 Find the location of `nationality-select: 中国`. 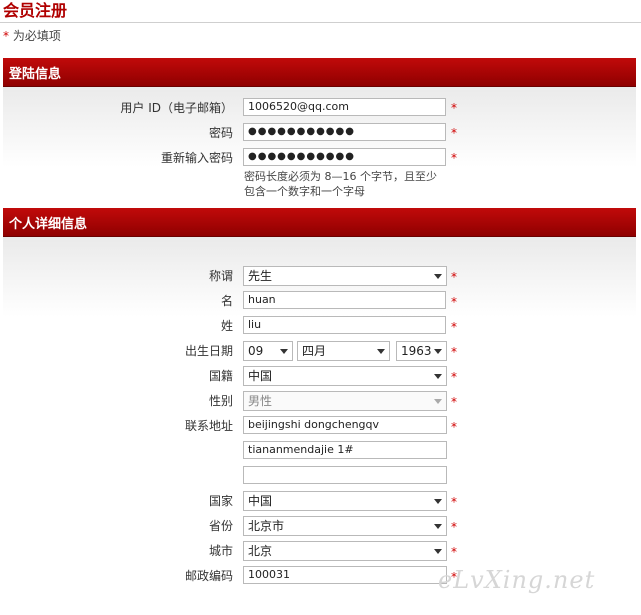

nationality-select: 中国 is located at coordinates (345, 376).